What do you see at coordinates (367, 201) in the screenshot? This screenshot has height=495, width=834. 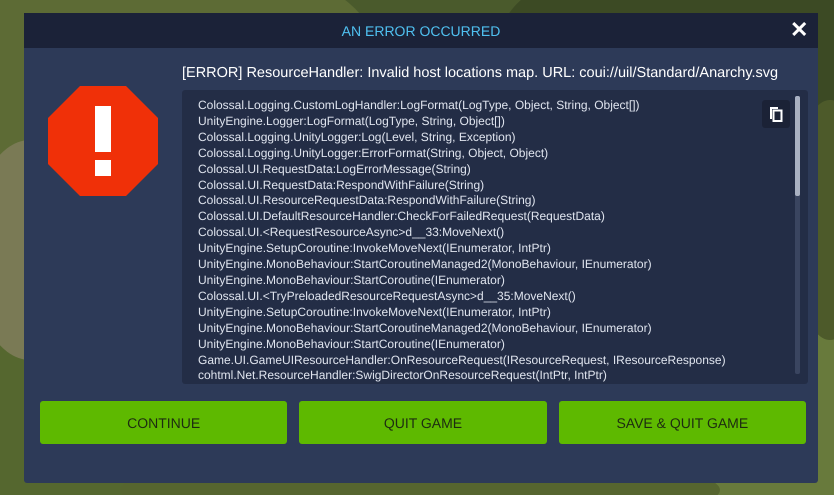 I see `stack-trace-line: Colossal.UI.ResourceRequestData:RespondWithFailure(String)` at bounding box center [367, 201].